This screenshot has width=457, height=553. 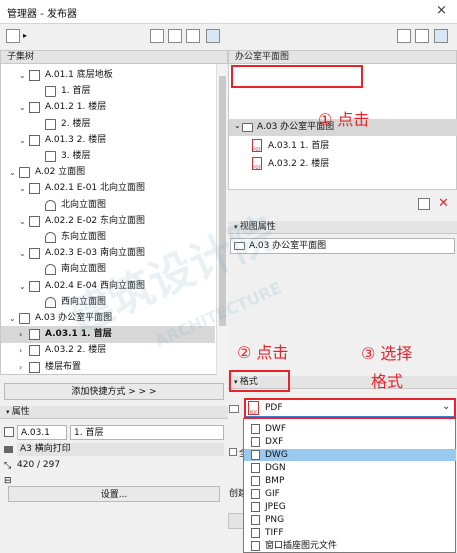 What do you see at coordinates (114, 412) in the screenshot?
I see `properties-header: ▾ 属性` at bounding box center [114, 412].